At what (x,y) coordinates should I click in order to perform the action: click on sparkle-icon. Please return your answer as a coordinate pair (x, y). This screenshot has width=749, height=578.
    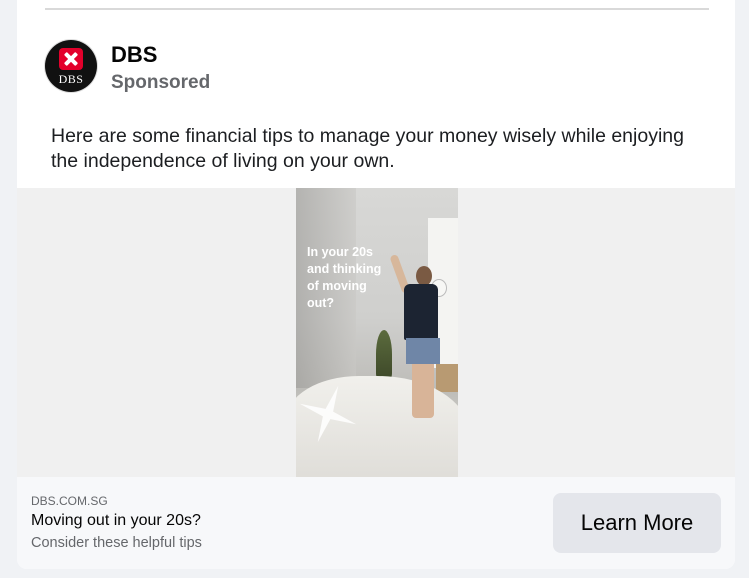
    Looking at the image, I should click on (328, 414).